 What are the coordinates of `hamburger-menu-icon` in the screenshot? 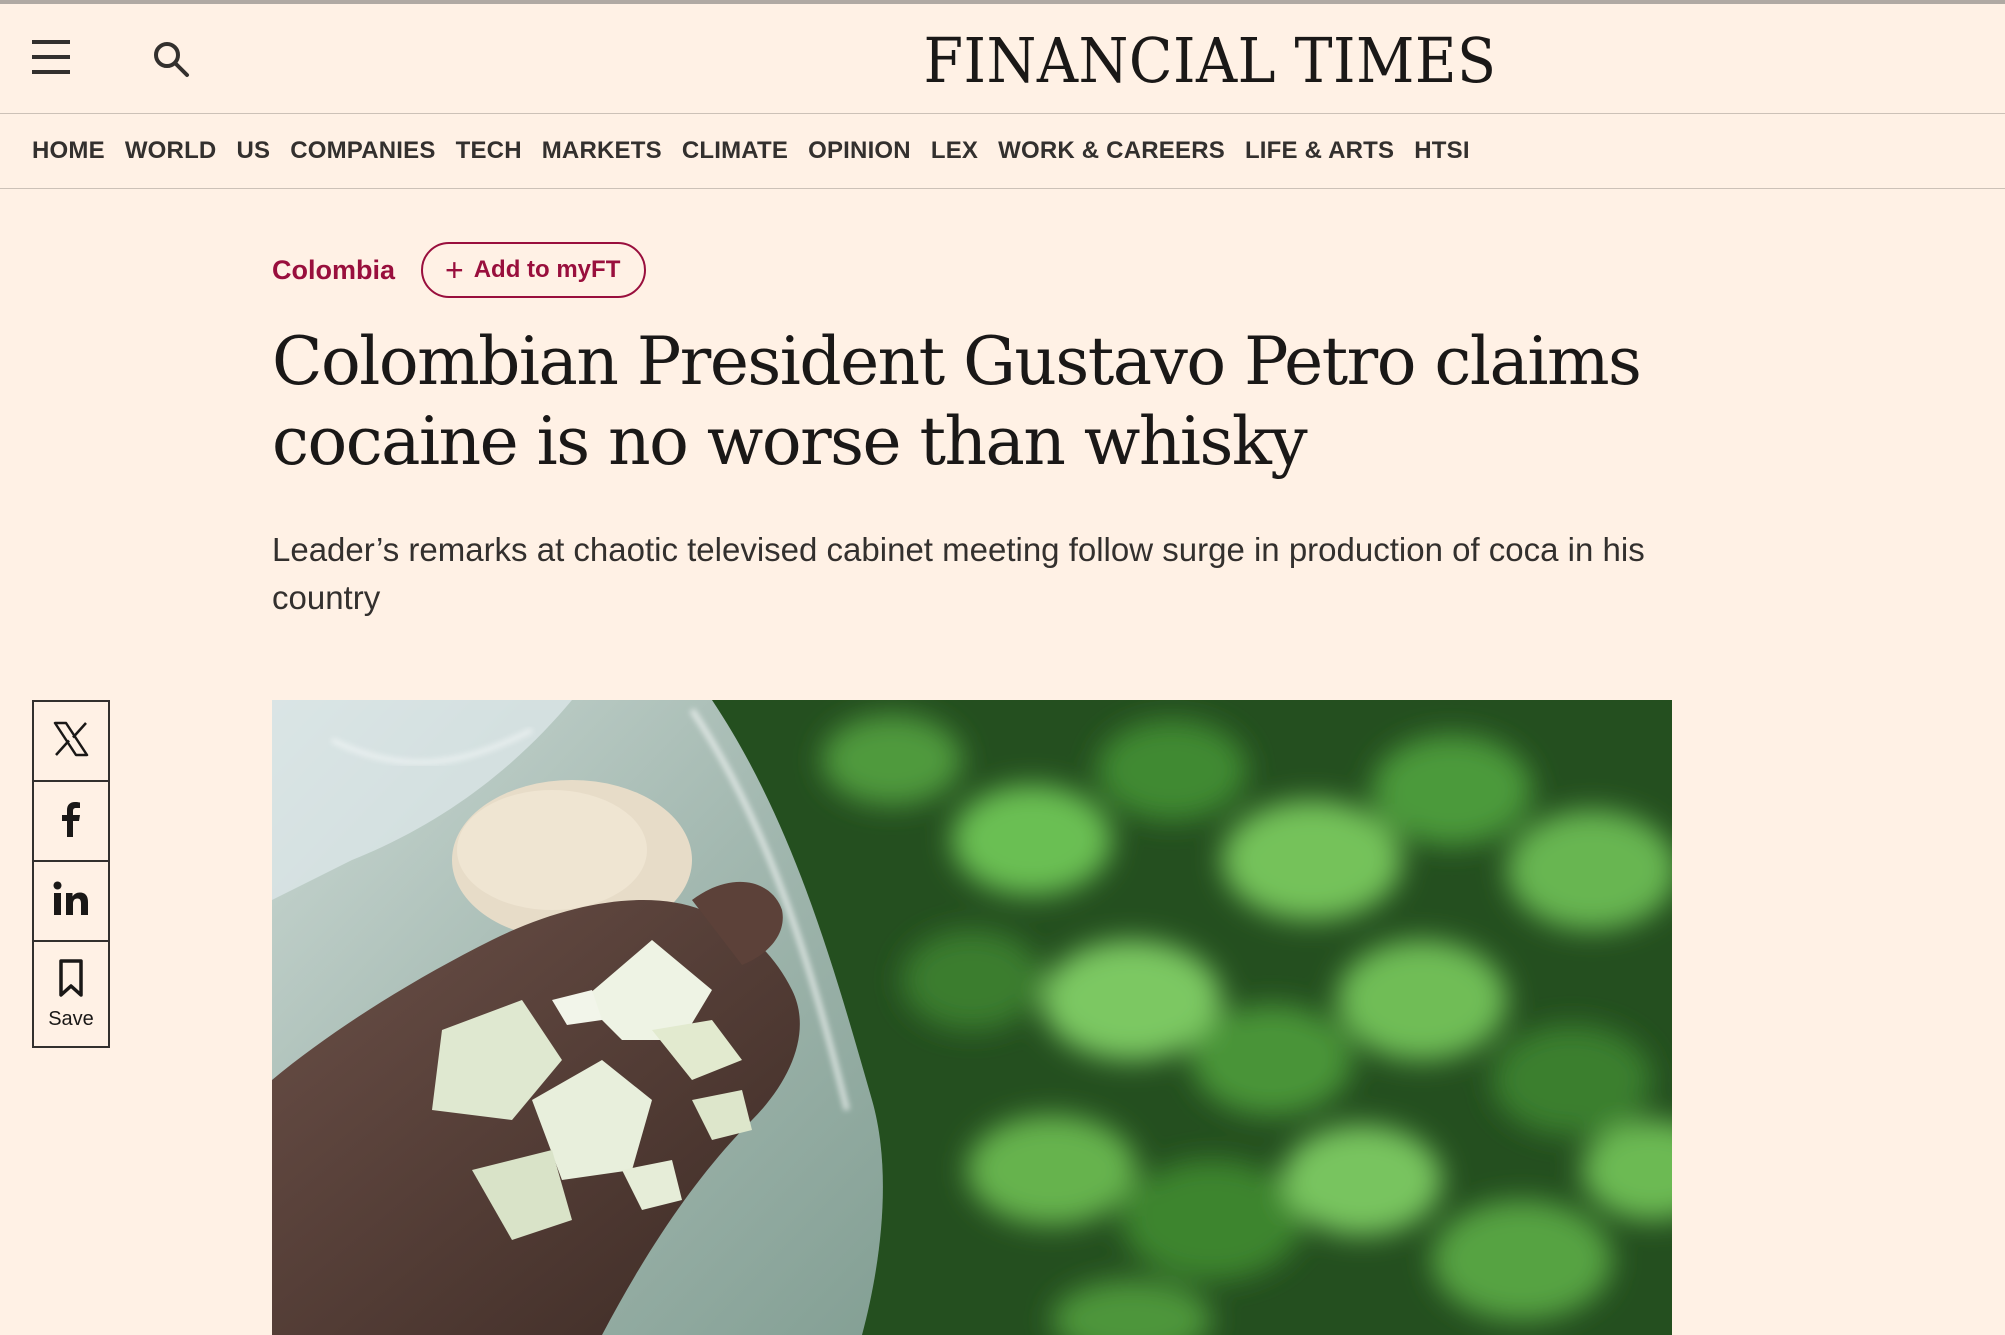 It's located at (52, 58).